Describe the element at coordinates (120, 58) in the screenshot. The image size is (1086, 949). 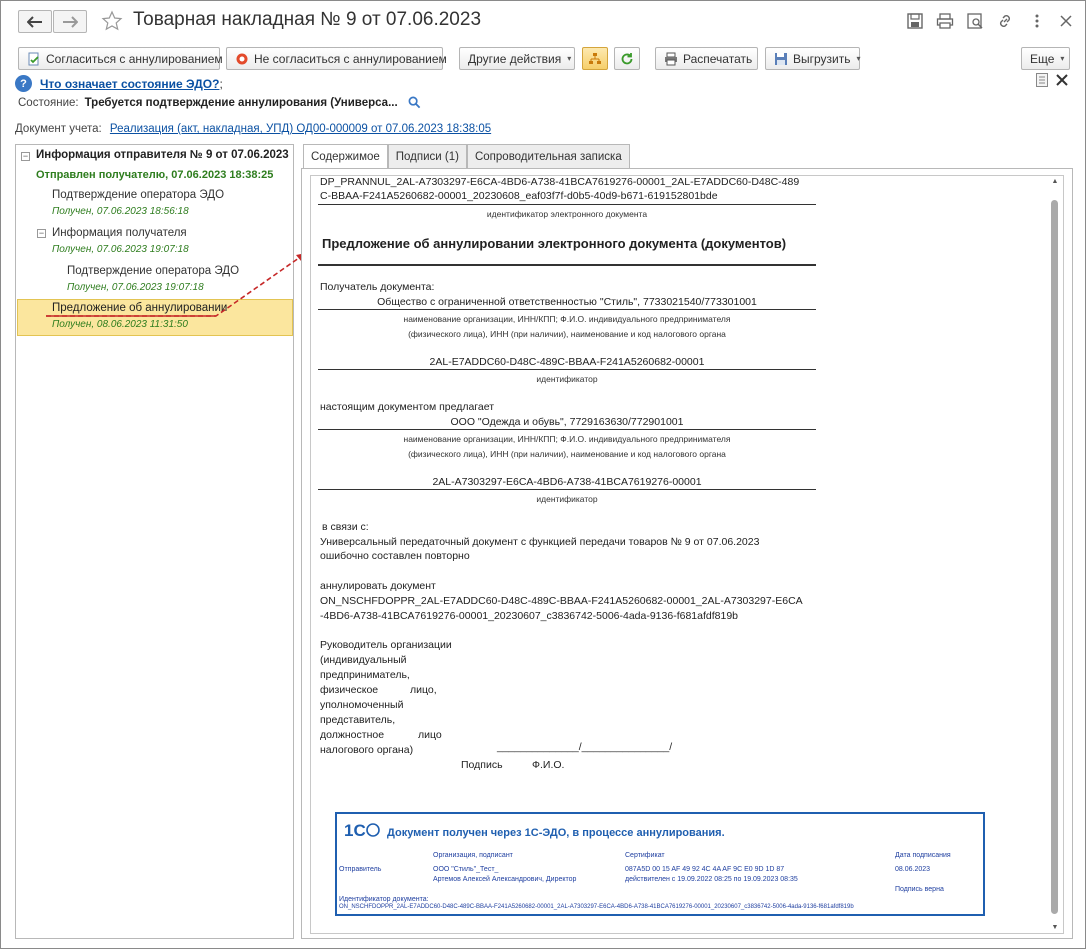
I see `agree-annulment-button: Согласиться с аннулированием` at that location.